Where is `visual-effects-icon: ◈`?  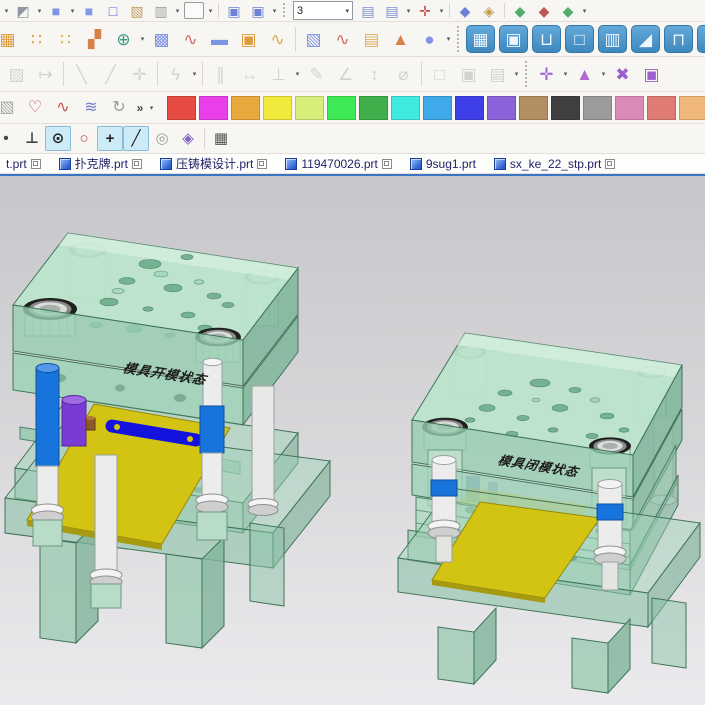 visual-effects-icon: ◈ is located at coordinates (489, 10).